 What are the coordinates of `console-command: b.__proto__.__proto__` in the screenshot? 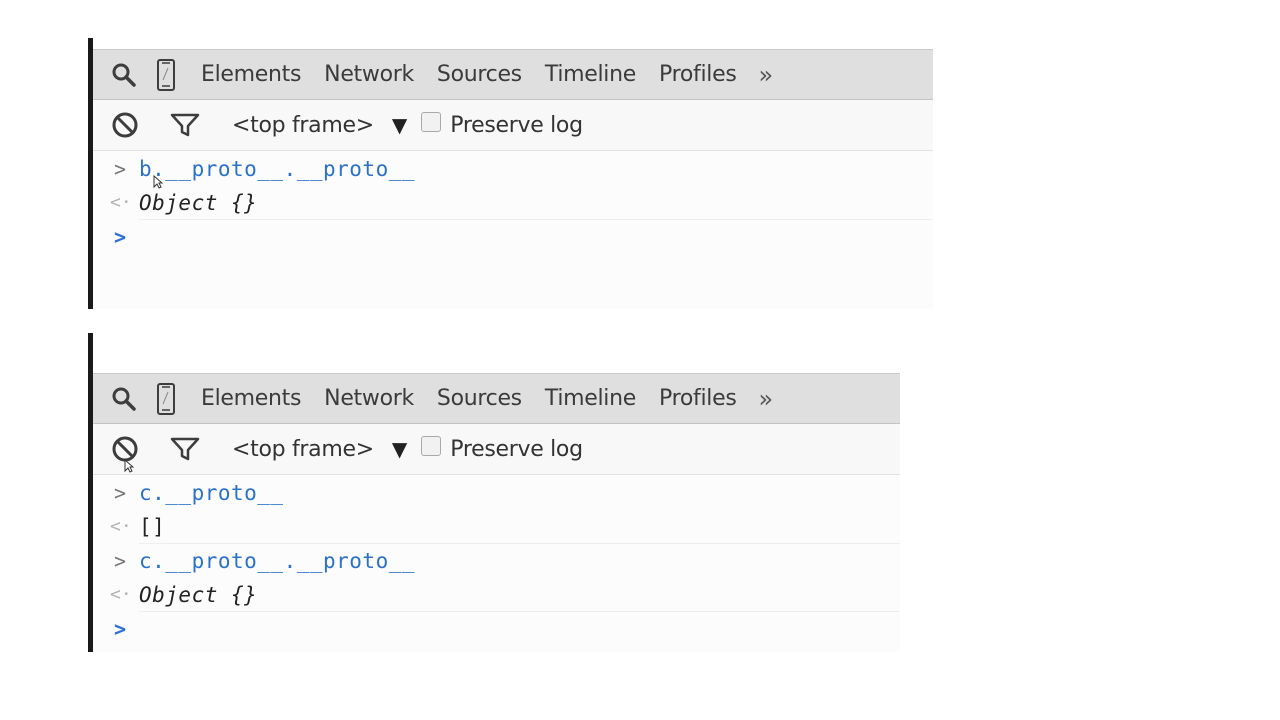 It's located at (277, 169).